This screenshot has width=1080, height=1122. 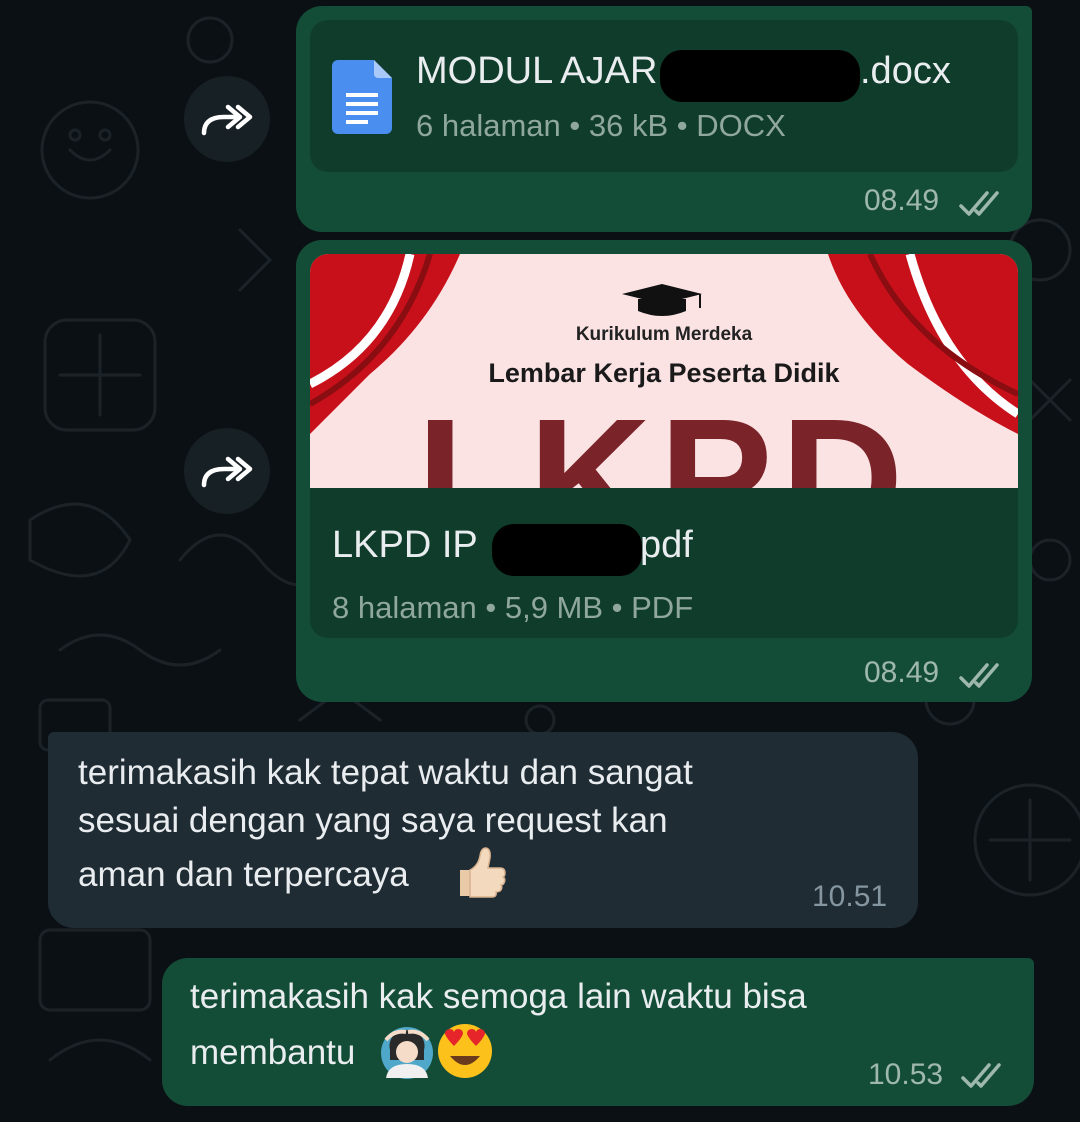 I want to click on message-time: 10.51, so click(x=850, y=896).